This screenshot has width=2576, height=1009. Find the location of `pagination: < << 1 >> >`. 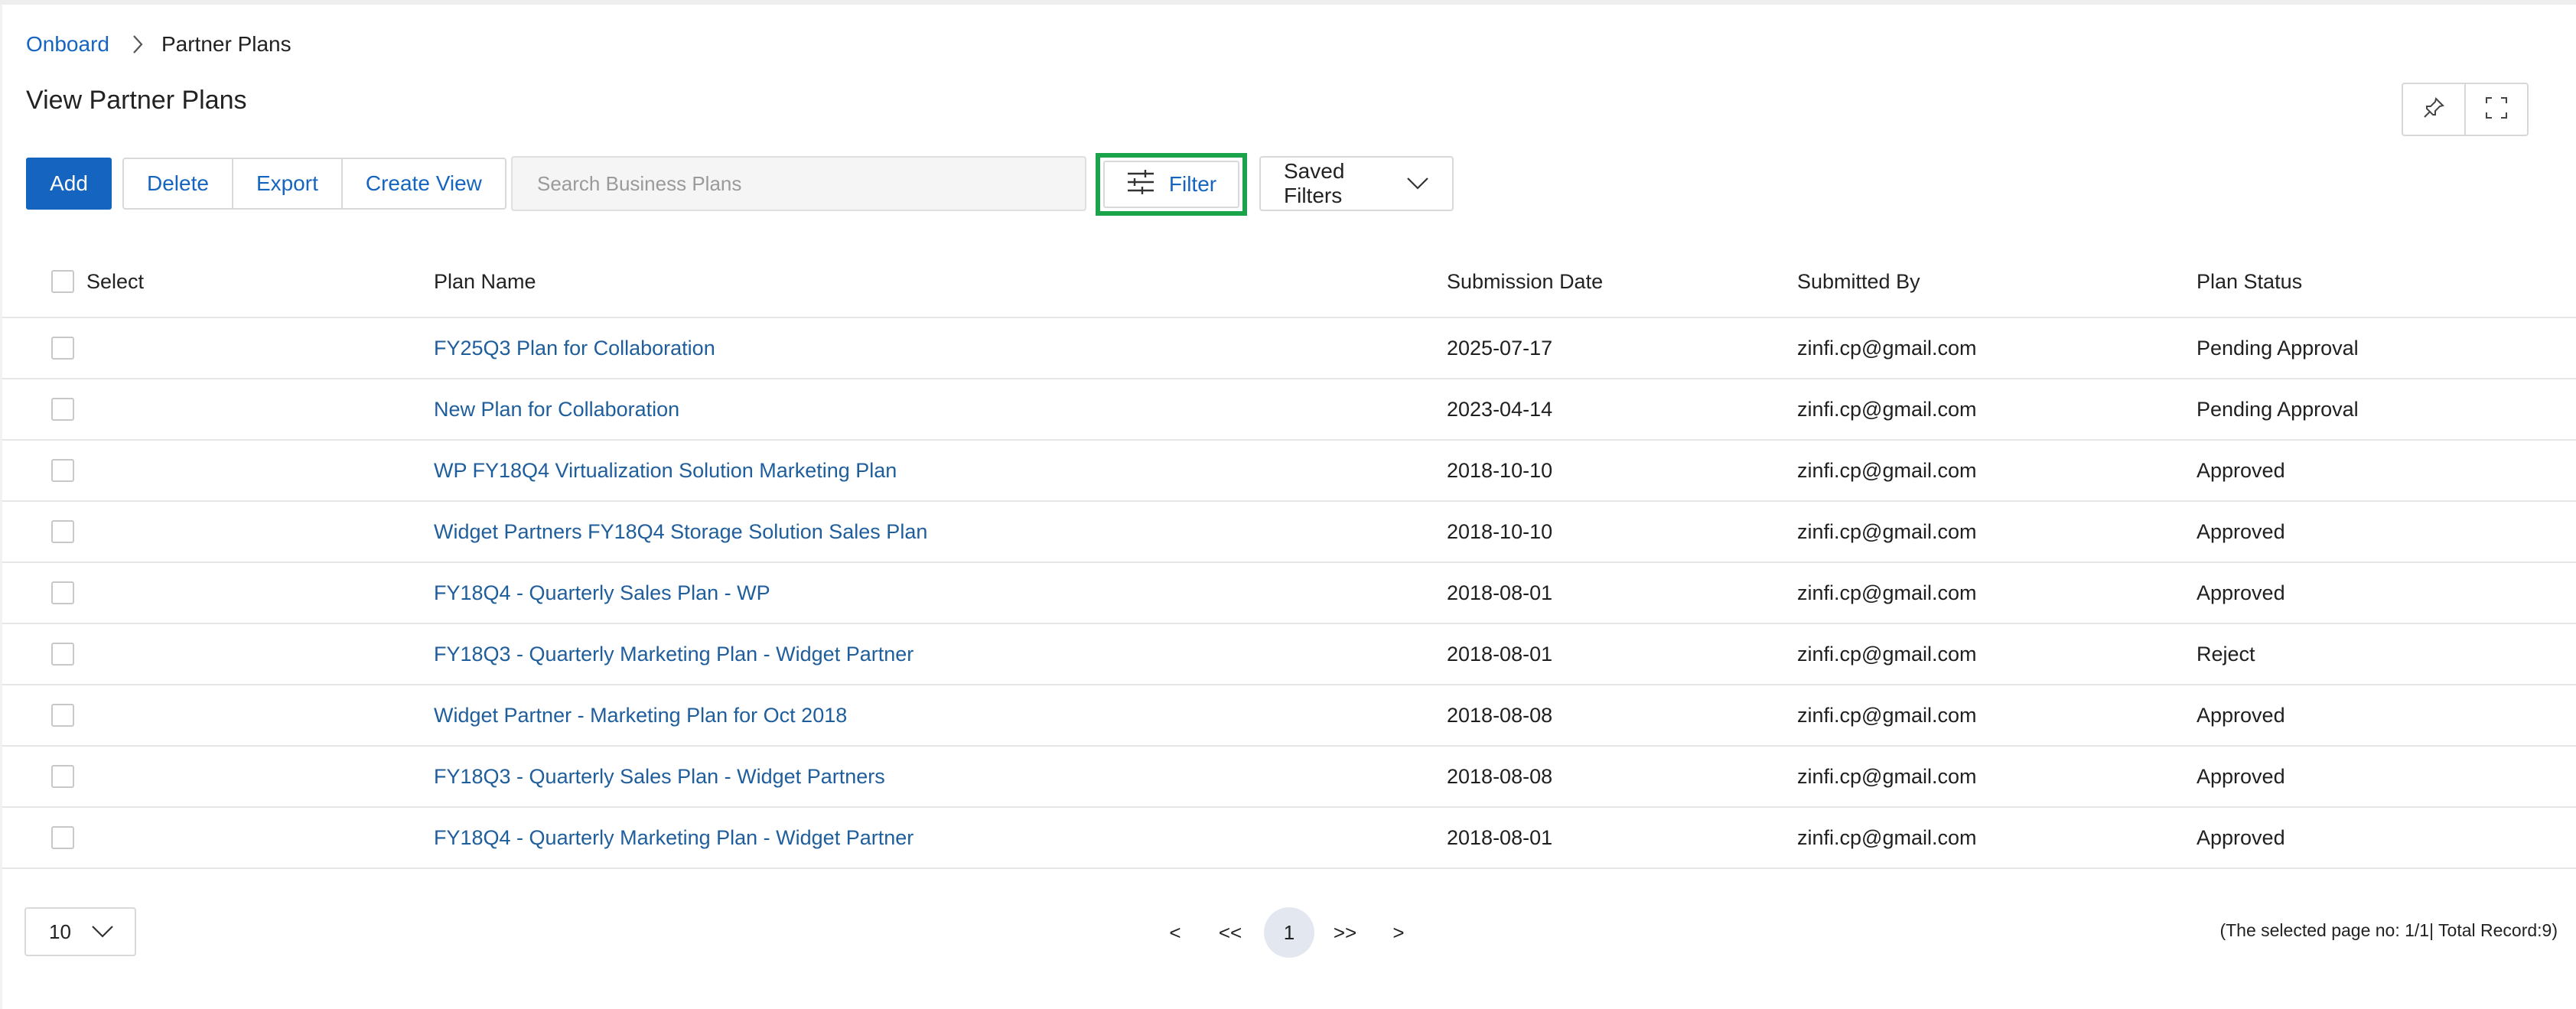

pagination: < << 1 >> > is located at coordinates (1287, 932).